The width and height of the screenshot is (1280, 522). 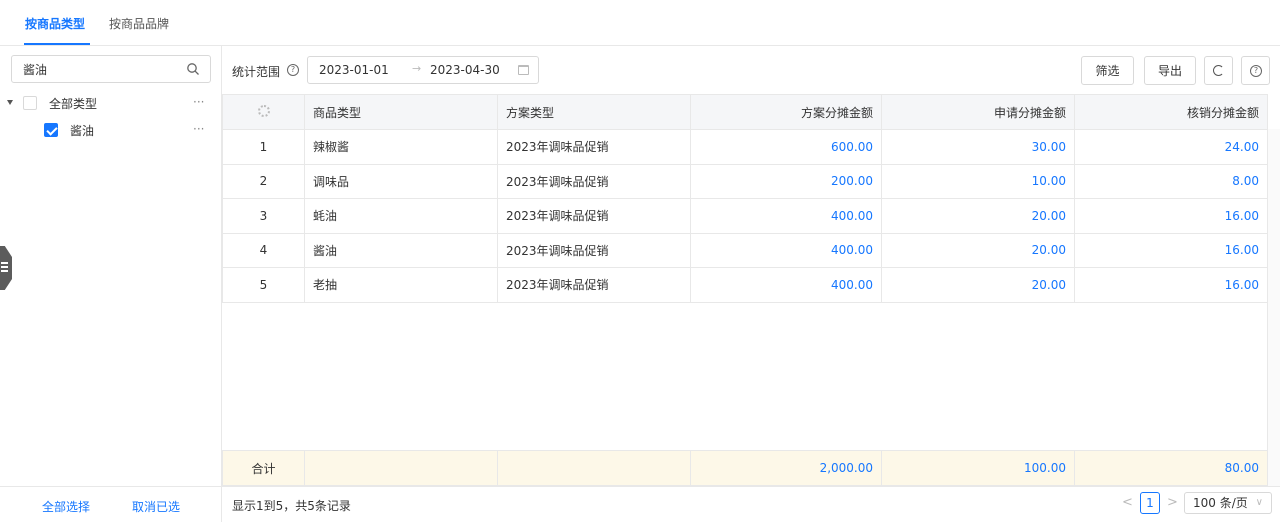 I want to click on tree-node-all: 全部类型 ···, so click(x=111, y=106).